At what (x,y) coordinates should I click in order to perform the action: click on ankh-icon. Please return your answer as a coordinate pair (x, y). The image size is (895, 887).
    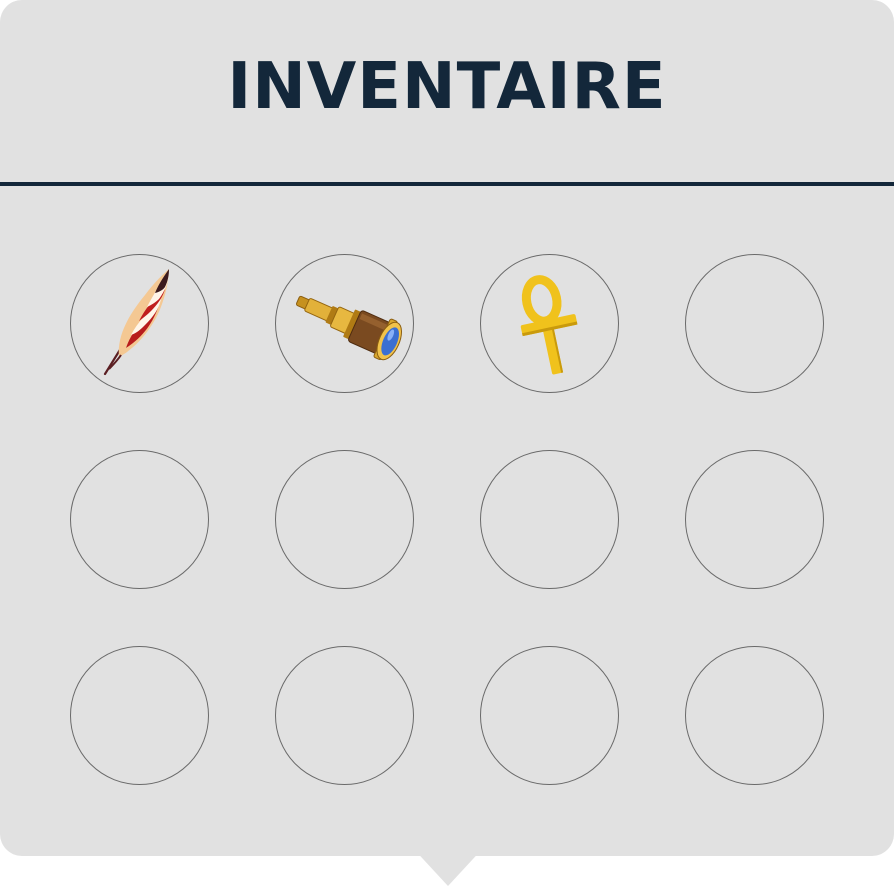
    Looking at the image, I should click on (549, 325).